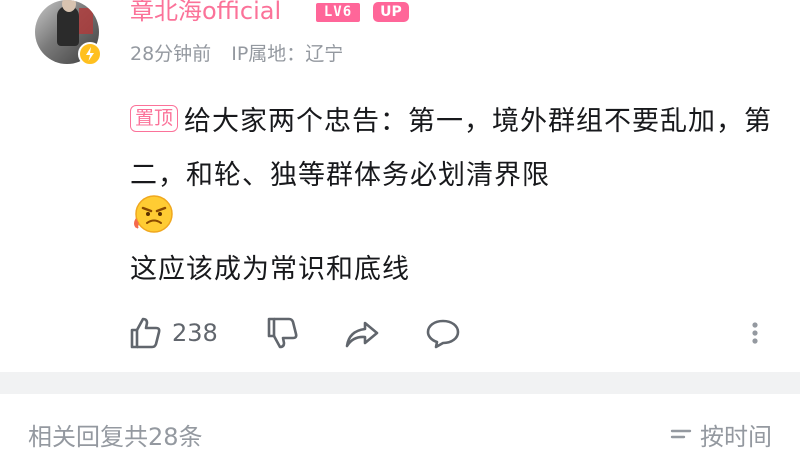 This screenshot has height=452, width=800. Describe the element at coordinates (195, 333) in the screenshot. I see `like-count: 238` at that location.